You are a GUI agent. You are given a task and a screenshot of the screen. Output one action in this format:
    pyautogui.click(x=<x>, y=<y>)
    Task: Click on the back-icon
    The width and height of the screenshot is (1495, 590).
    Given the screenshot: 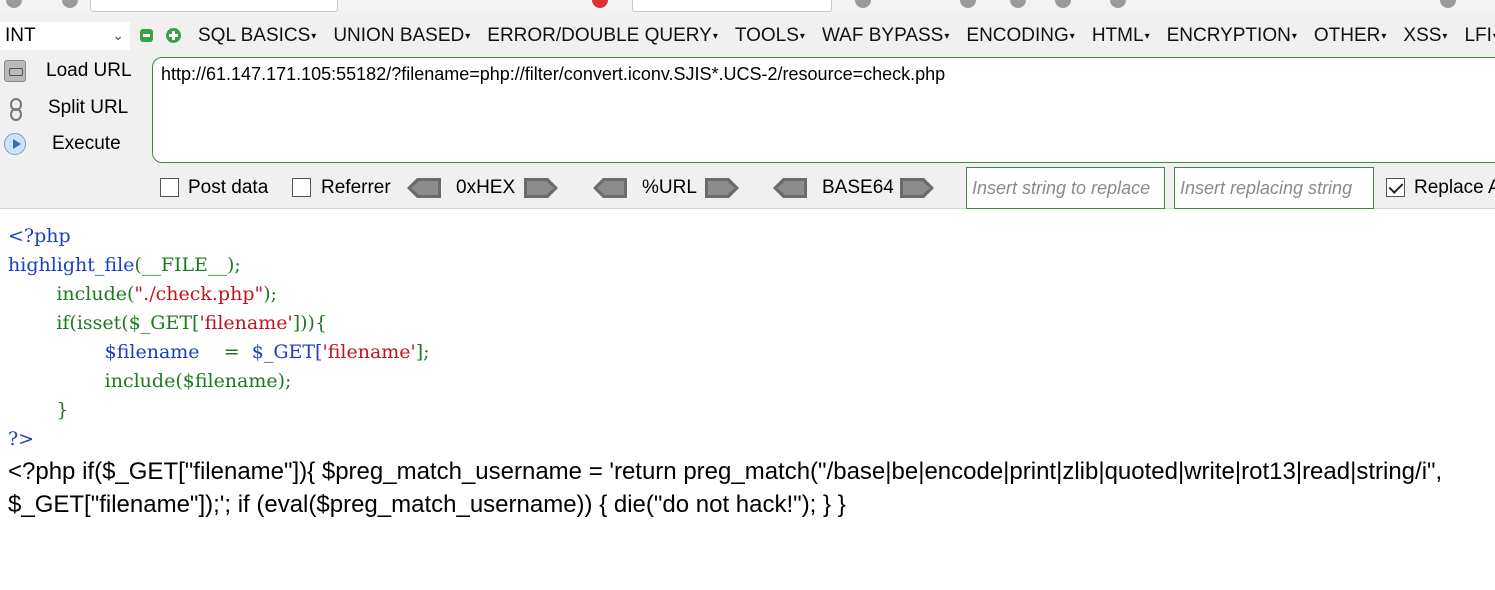 What is the action you would take?
    pyautogui.click(x=14, y=4)
    